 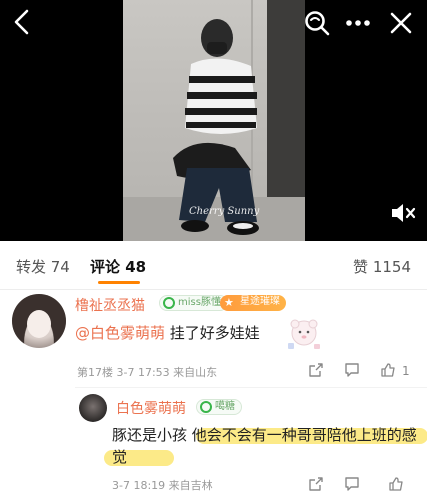 I want to click on comment-username: 橹祉丞丞猫, so click(x=110, y=305).